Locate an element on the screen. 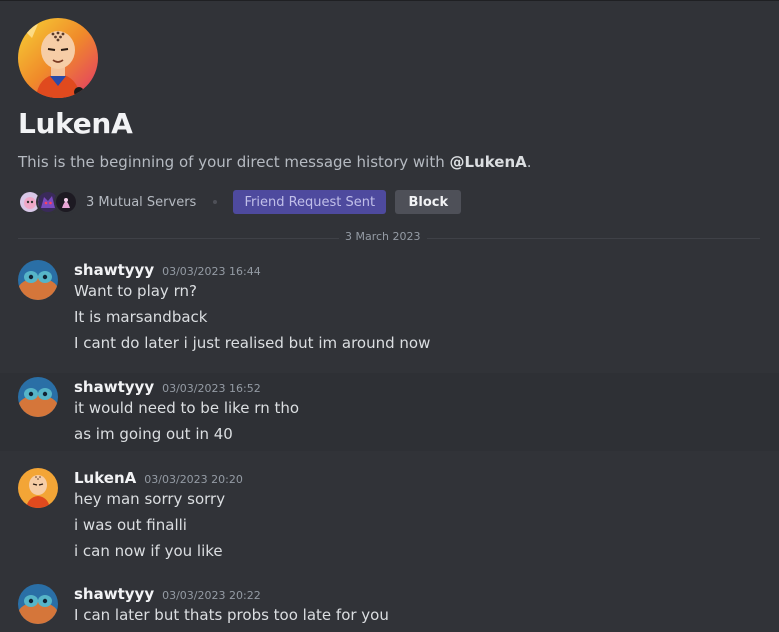 The image size is (779, 632). message-text: as im going out in 40 is located at coordinates (153, 434).